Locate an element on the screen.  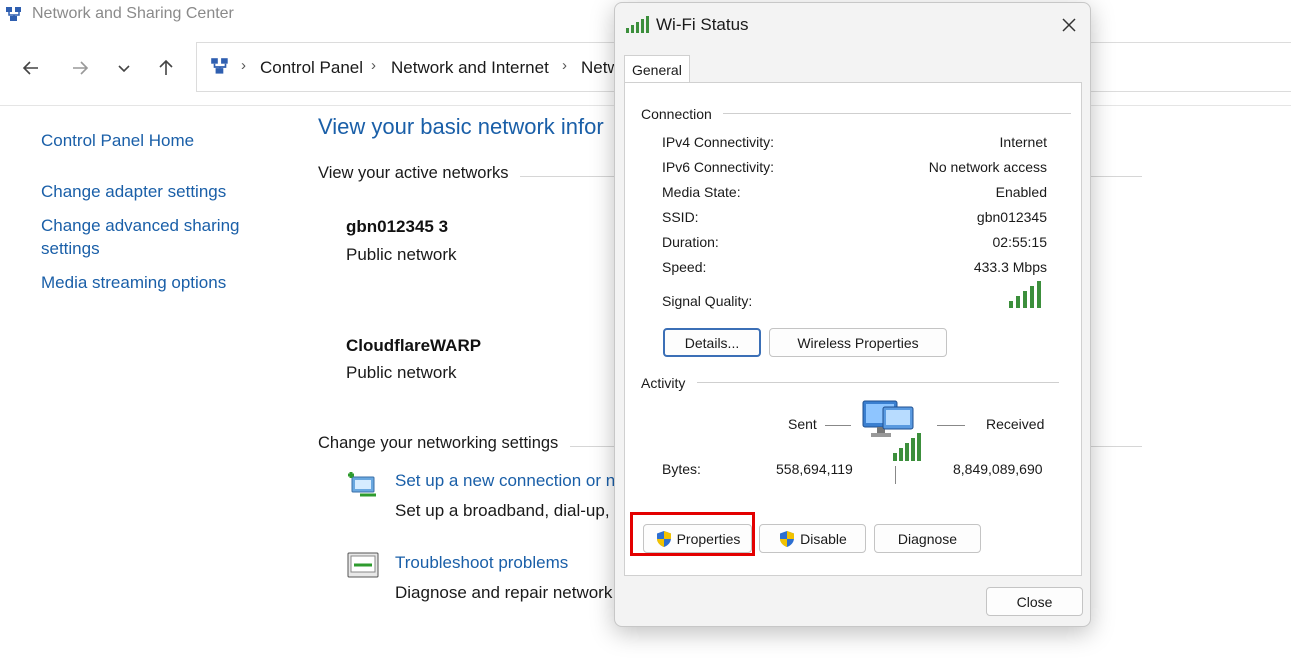
networking-settings-heading: Change your networking settings is located at coordinates (438, 443).